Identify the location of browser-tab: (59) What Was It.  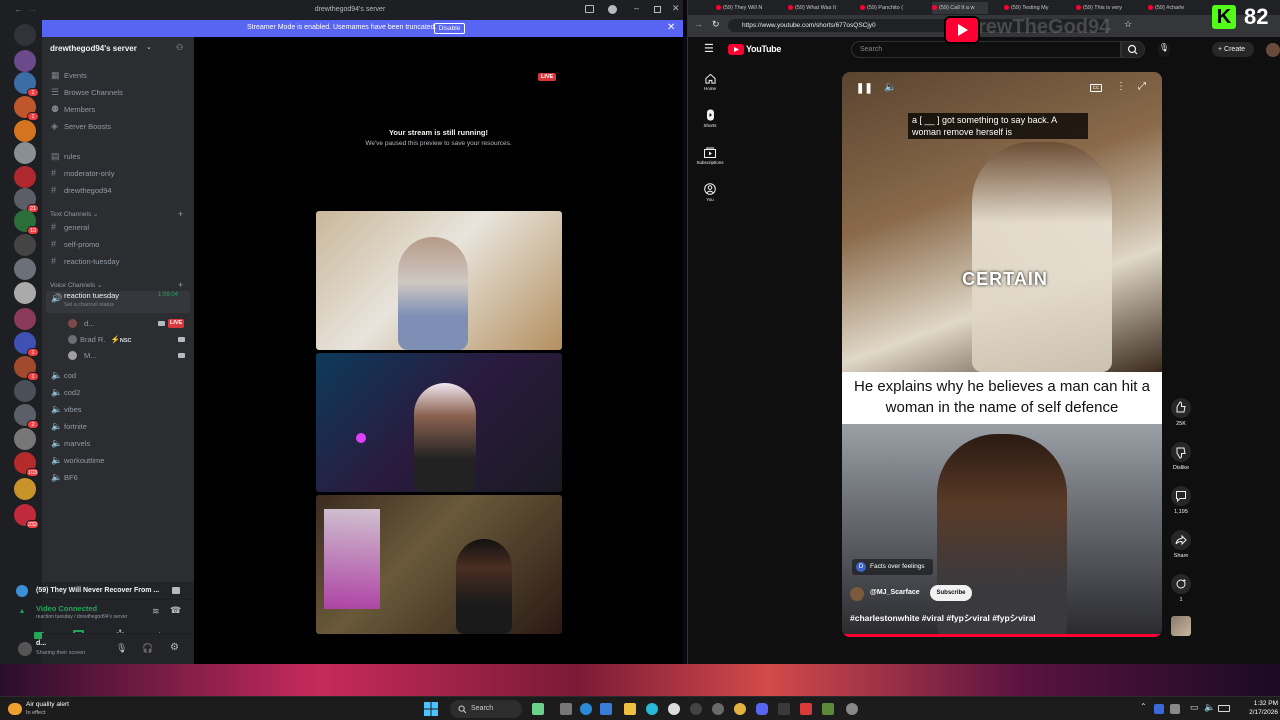
(816, 8).